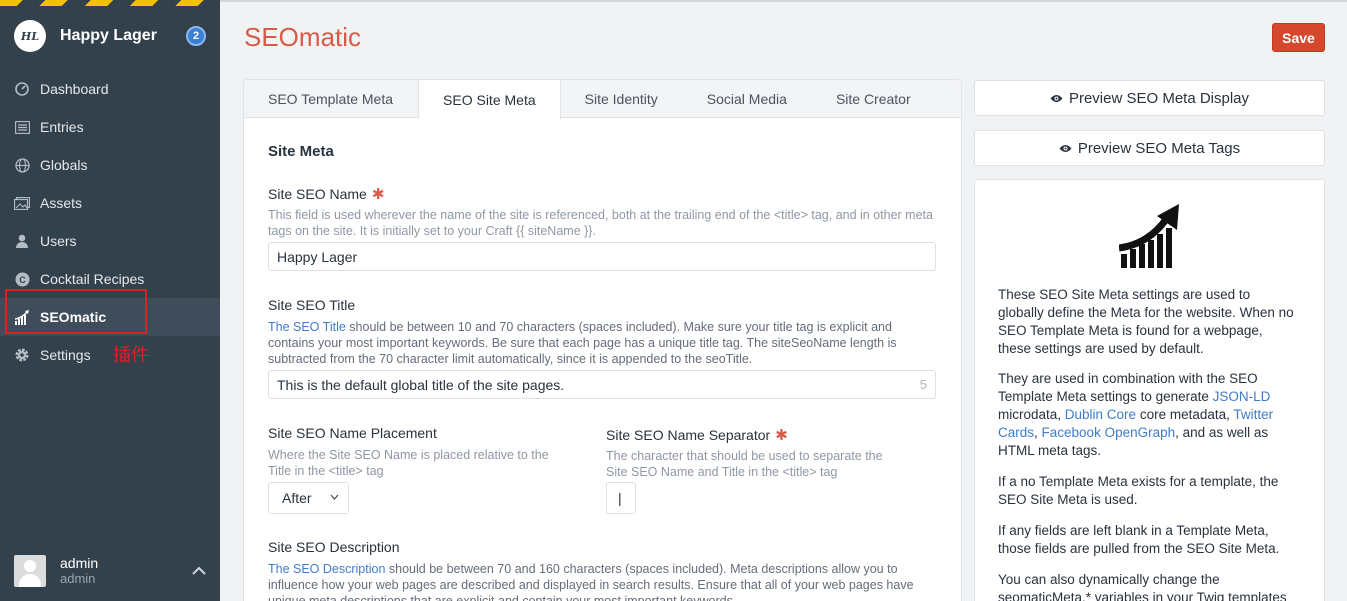 Image resolution: width=1347 pixels, height=601 pixels. Describe the element at coordinates (312, 305) in the screenshot. I see `site-seo-title-label: Site SEO Title` at that location.